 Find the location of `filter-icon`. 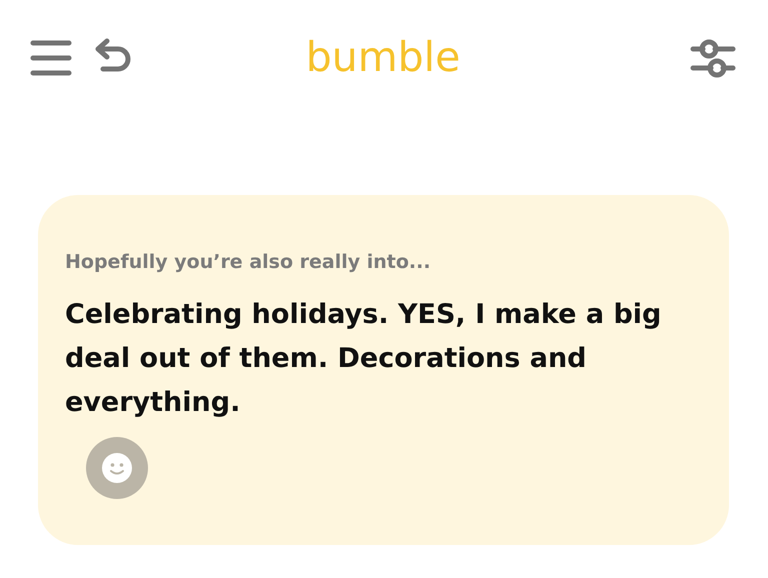

filter-icon is located at coordinates (713, 58).